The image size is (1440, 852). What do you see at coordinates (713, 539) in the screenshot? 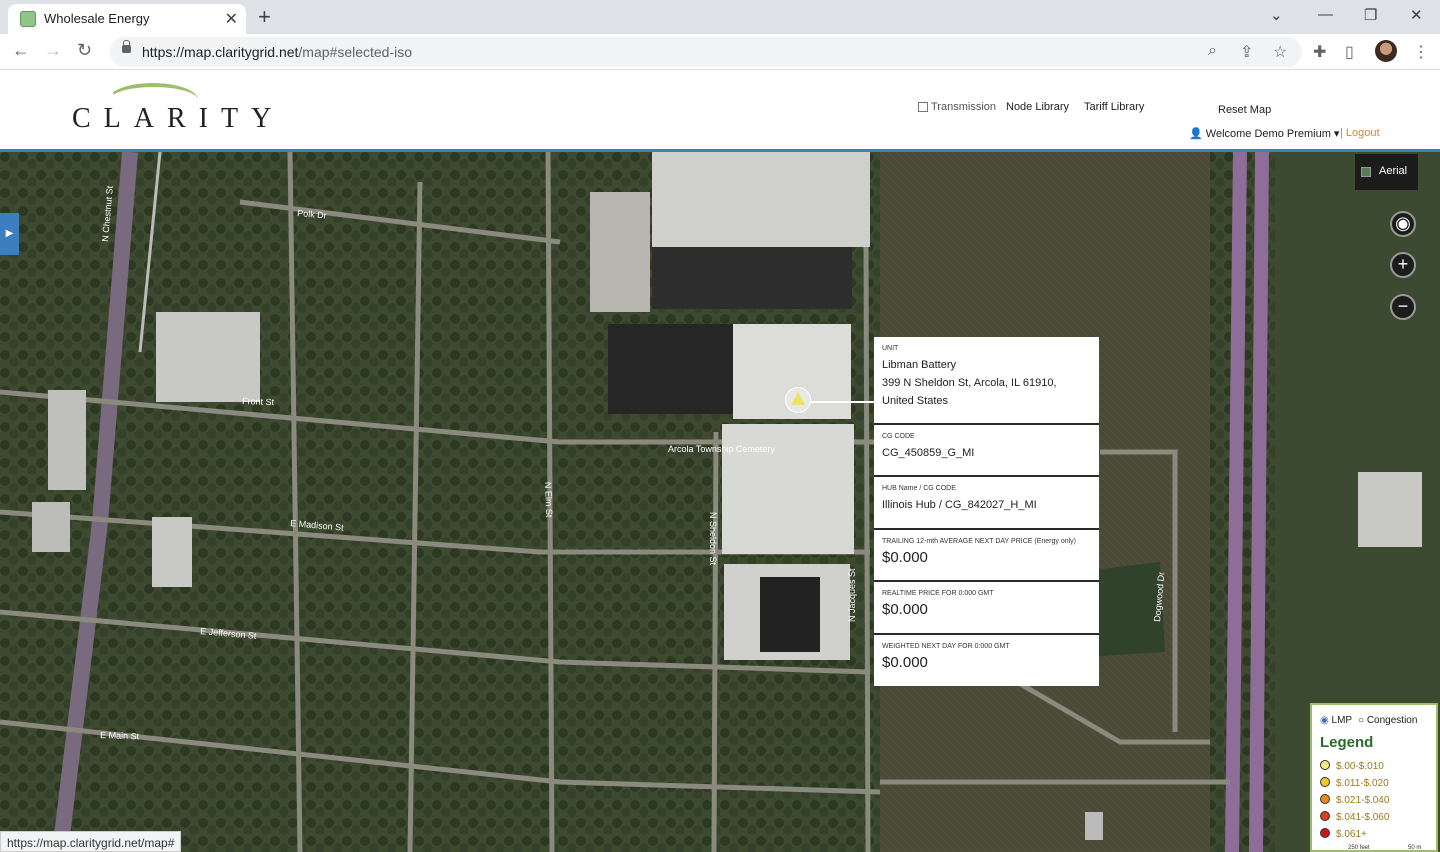
I see `street-label: N Sheldon St` at bounding box center [713, 539].